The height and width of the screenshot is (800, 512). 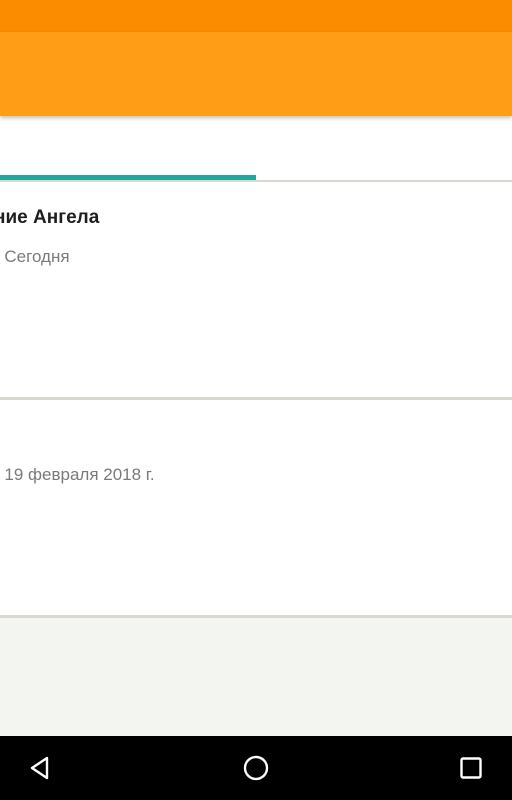 I want to click on list-item-title: ние Ангела, so click(x=50, y=217).